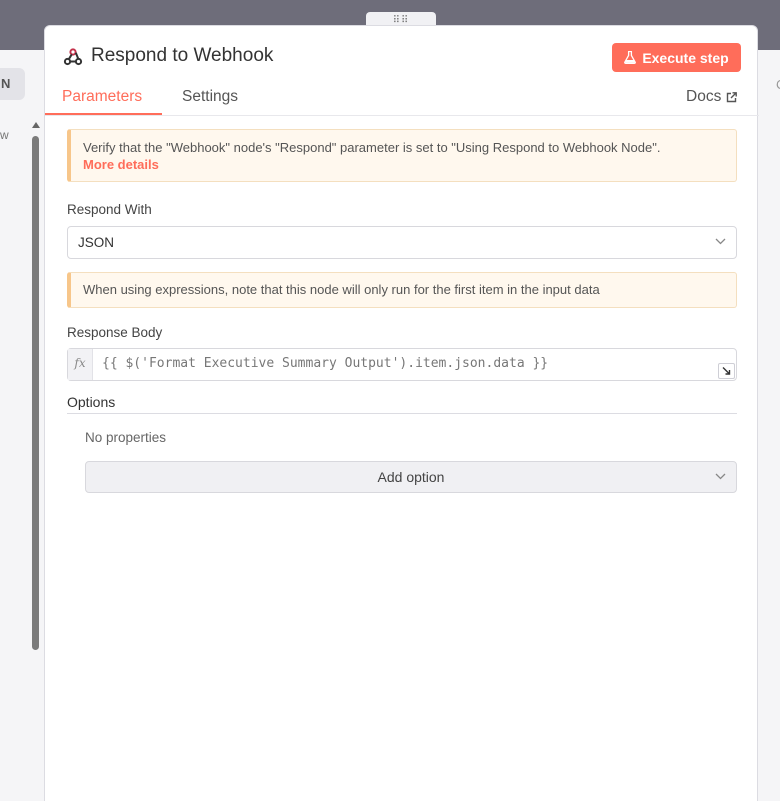  What do you see at coordinates (12, 84) in the screenshot?
I see `left-panel-tab: N` at bounding box center [12, 84].